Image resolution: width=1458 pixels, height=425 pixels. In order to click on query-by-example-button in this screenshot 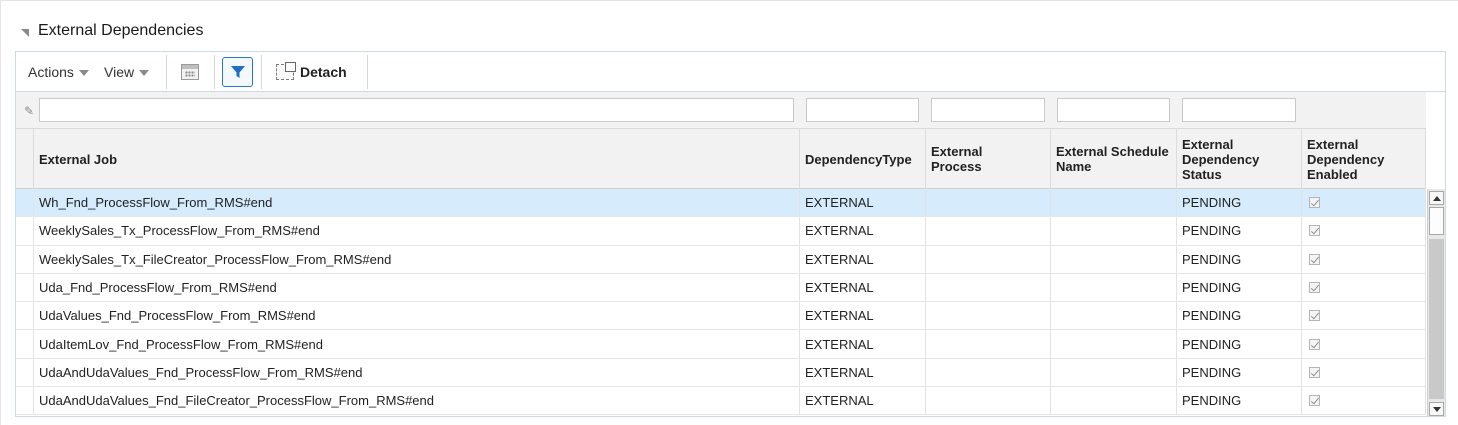, I will do `click(237, 72)`.